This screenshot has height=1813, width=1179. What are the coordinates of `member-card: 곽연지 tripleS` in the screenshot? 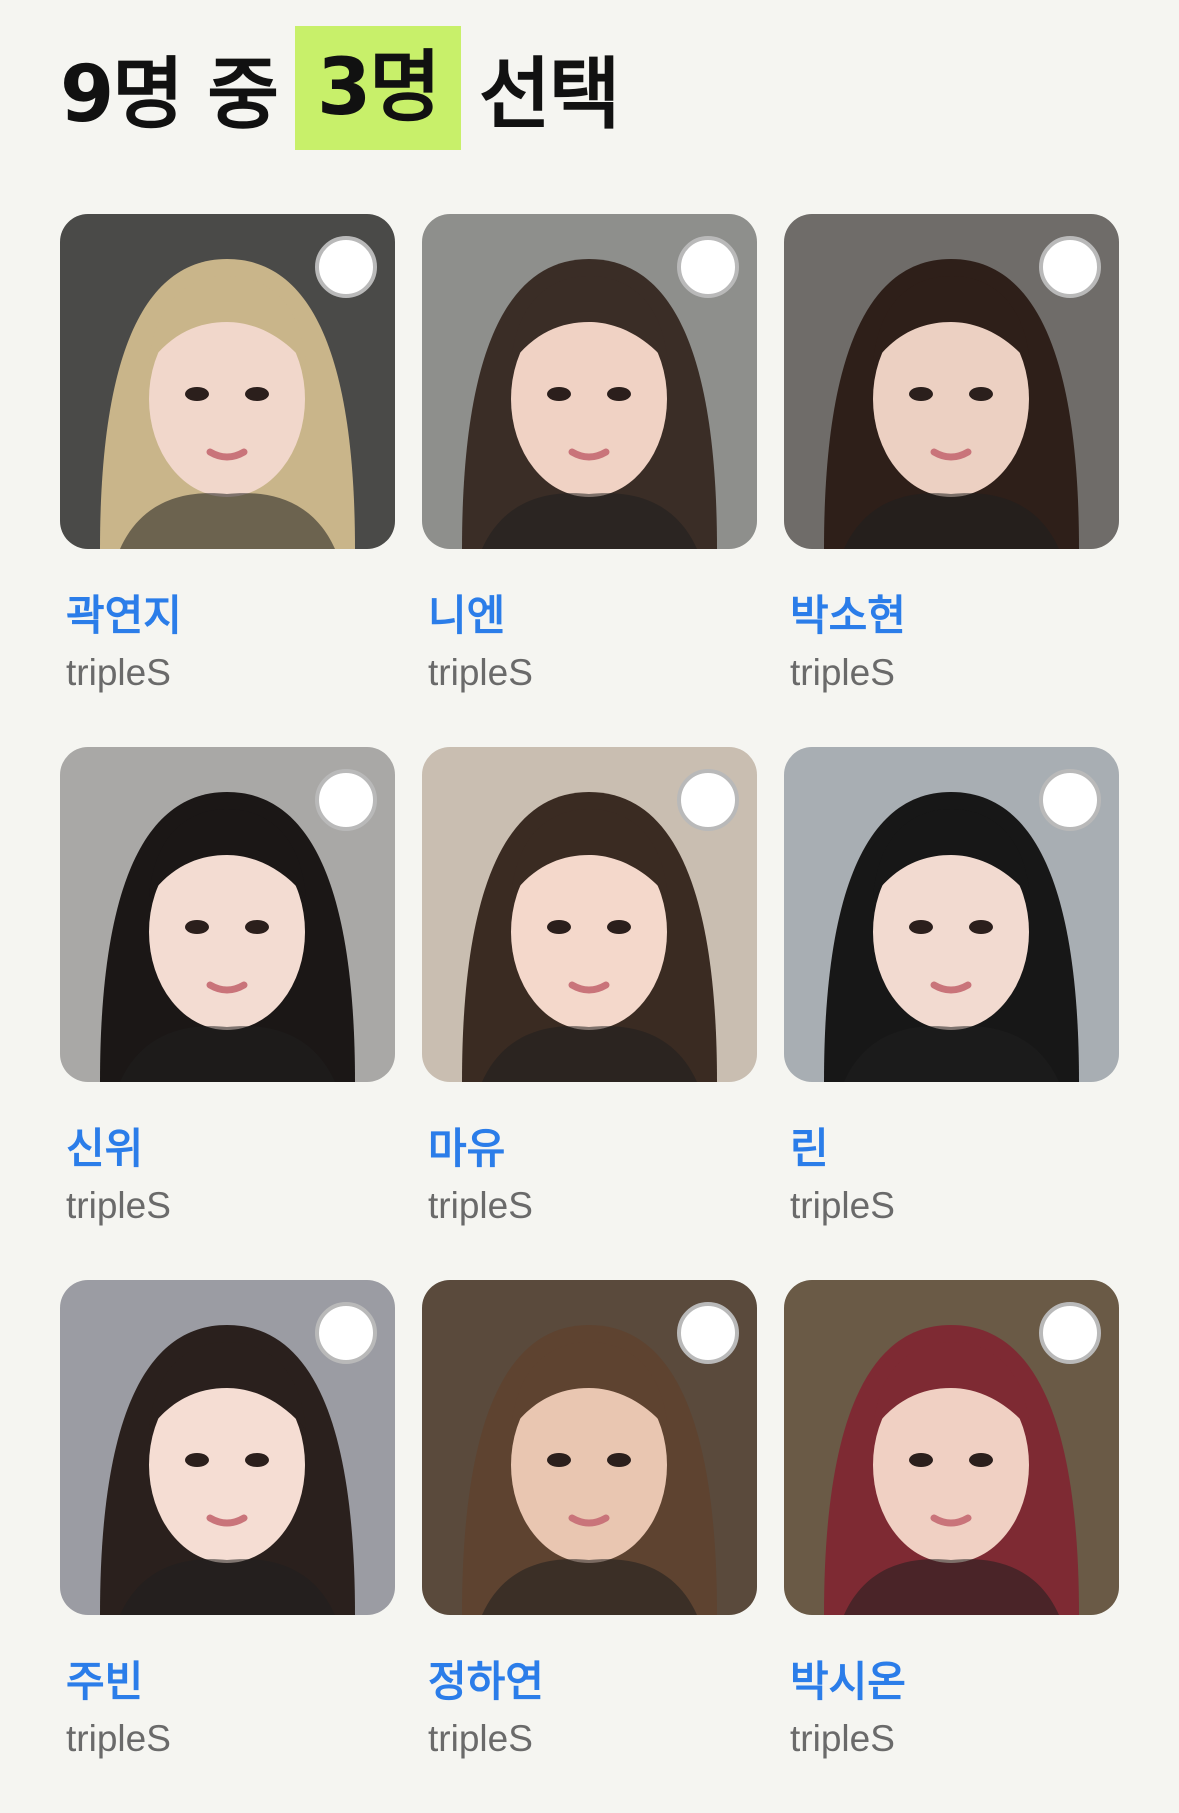 It's located at (227, 480).